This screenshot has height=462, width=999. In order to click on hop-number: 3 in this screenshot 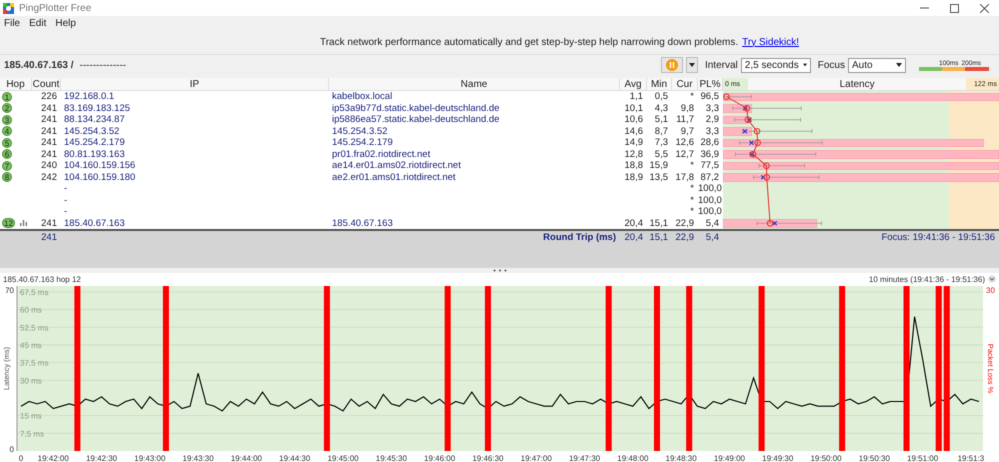, I will do `click(7, 119)`.